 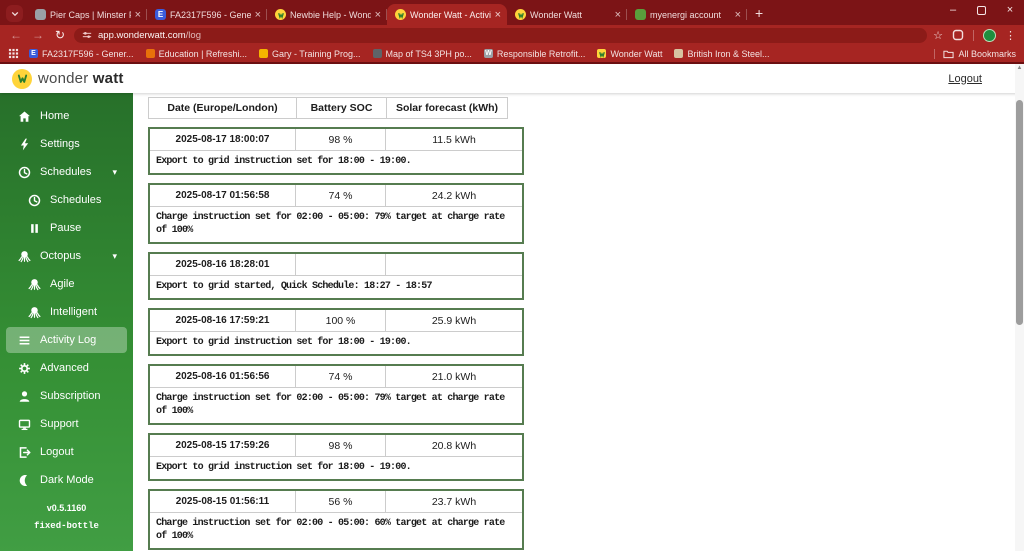 What do you see at coordinates (13, 53) in the screenshot?
I see `apps-grid-icon` at bounding box center [13, 53].